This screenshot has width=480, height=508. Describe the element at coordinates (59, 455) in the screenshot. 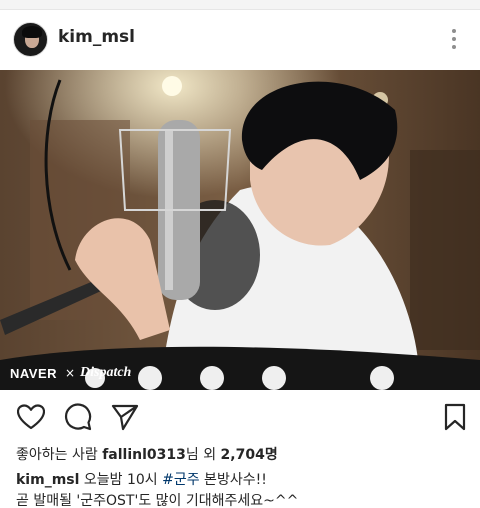

I see `likes-prefix: 좋아하는 사람` at that location.